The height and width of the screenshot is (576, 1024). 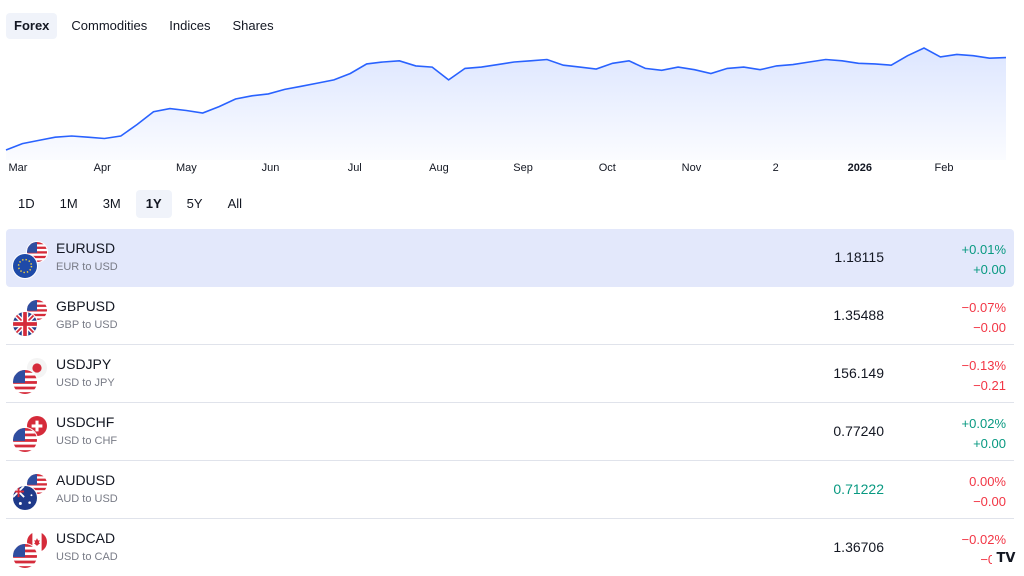 I want to click on x-tick-label: Sep, so click(x=523, y=168).